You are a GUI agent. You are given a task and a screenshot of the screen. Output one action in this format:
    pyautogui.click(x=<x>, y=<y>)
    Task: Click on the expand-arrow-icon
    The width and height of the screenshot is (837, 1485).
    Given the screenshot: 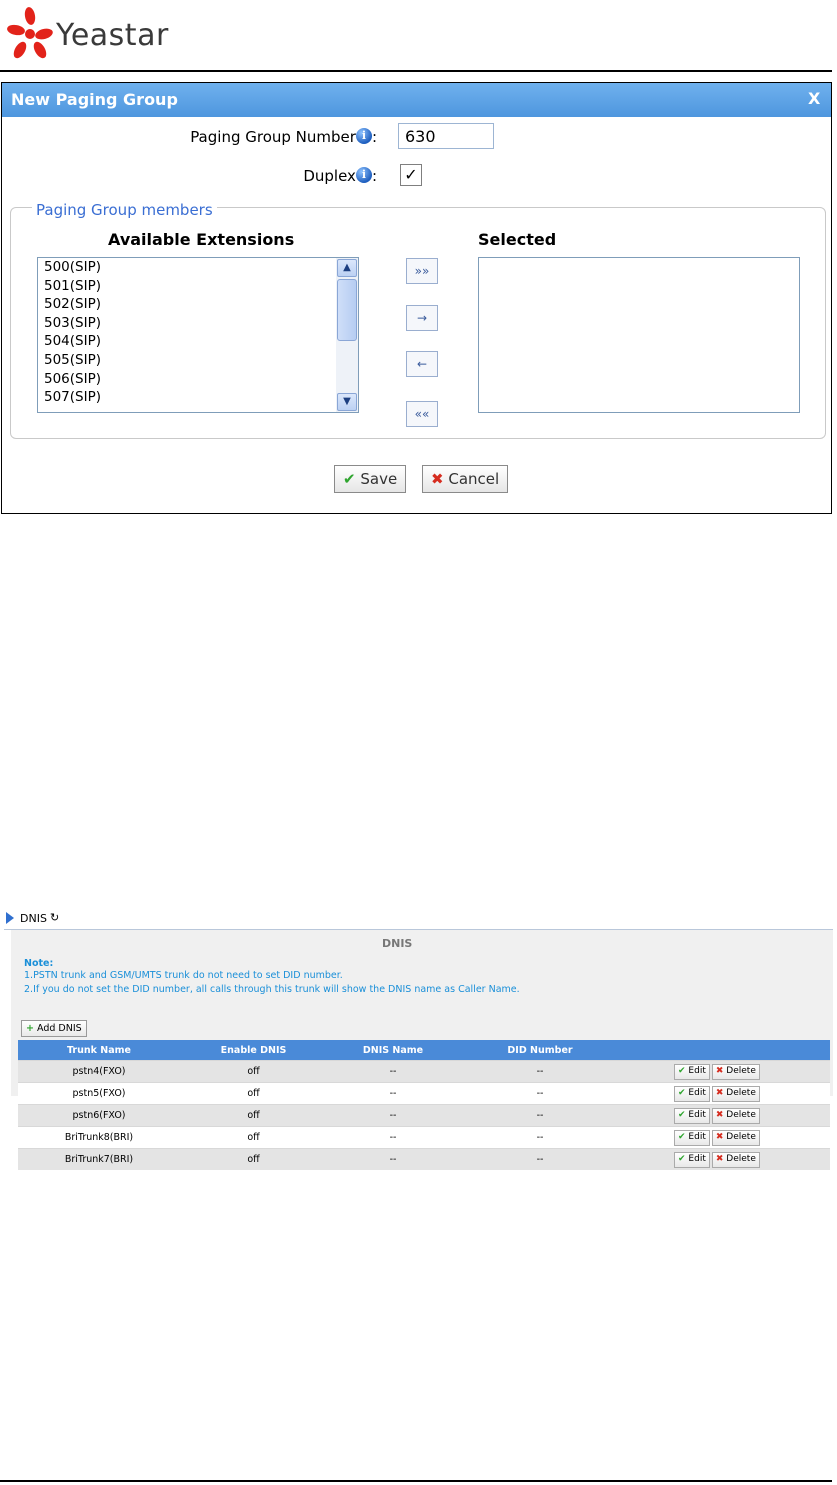 What is the action you would take?
    pyautogui.click(x=10, y=918)
    